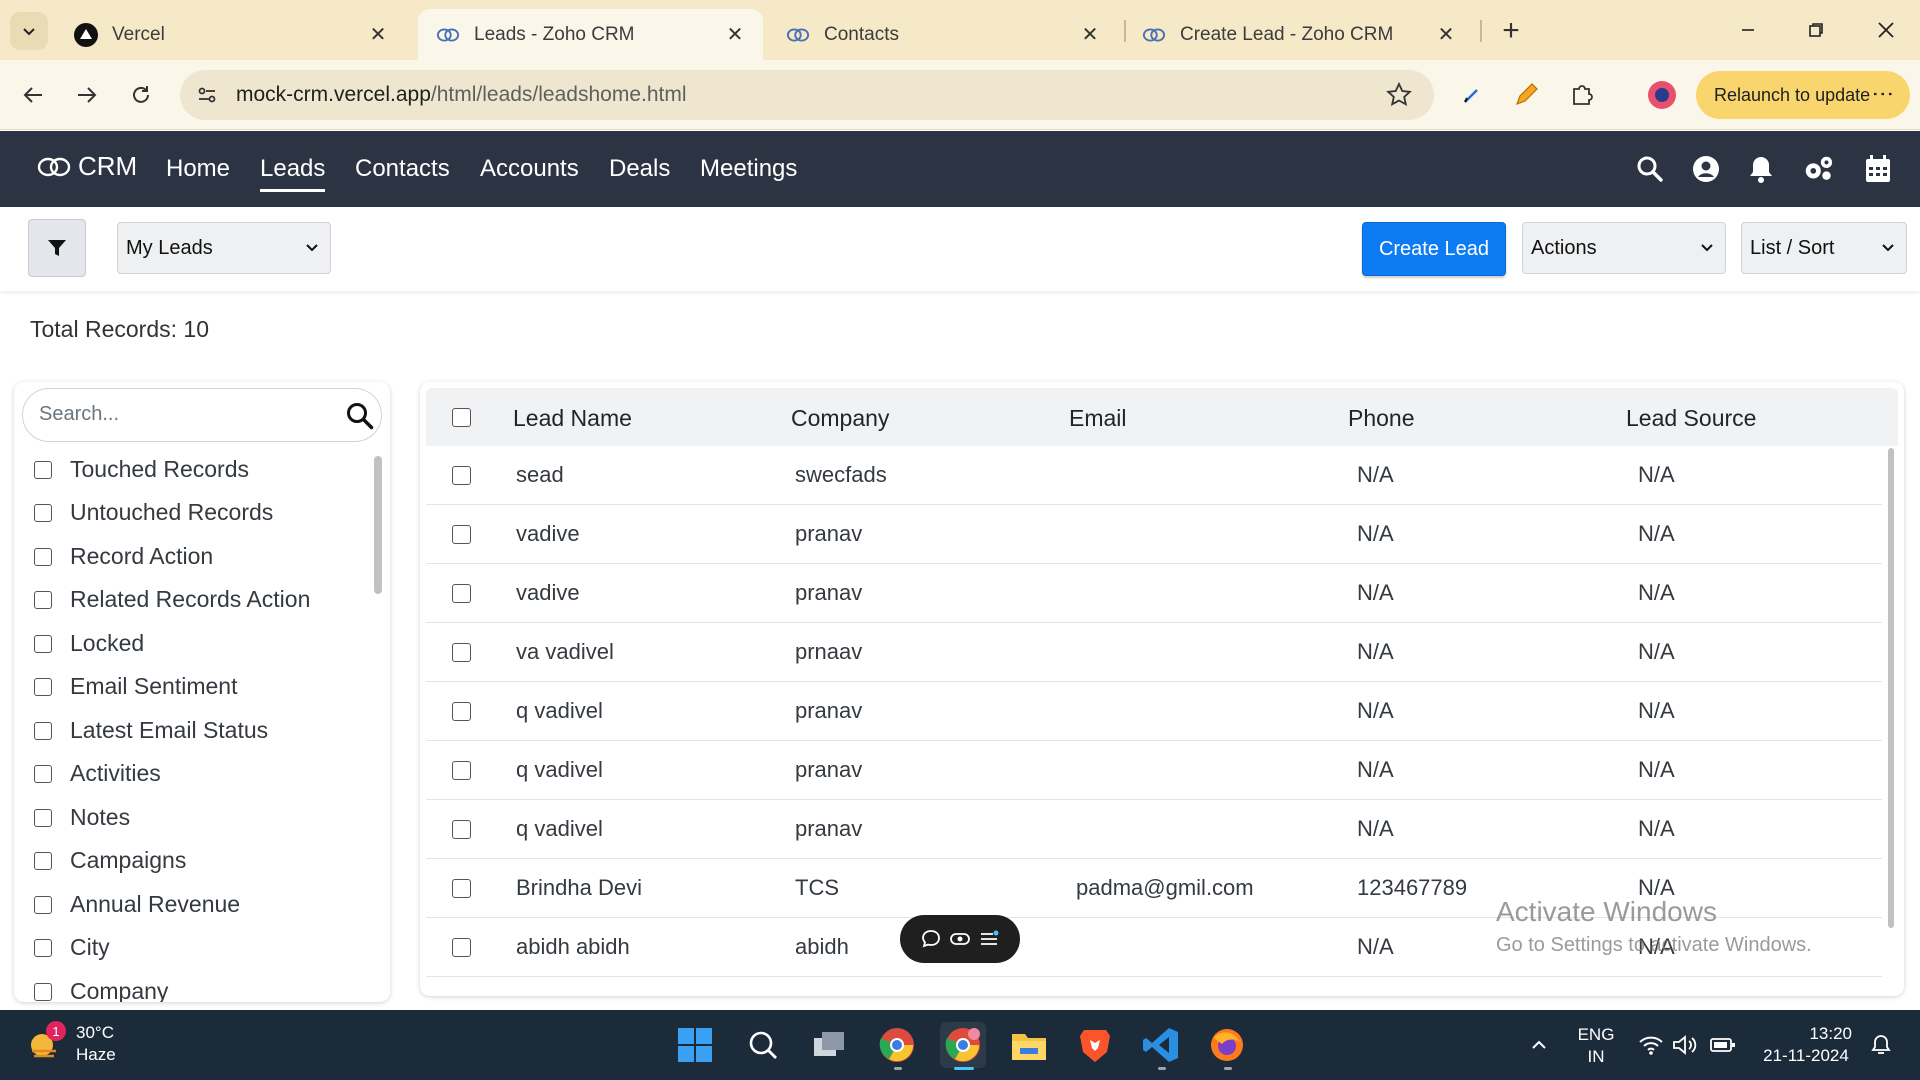  I want to click on profile-avatar, so click(1662, 95).